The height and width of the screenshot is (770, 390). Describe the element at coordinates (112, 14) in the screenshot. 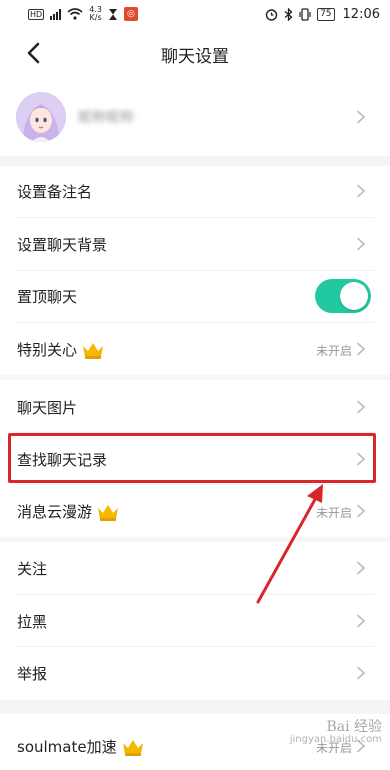

I see `hourglass-icon` at that location.